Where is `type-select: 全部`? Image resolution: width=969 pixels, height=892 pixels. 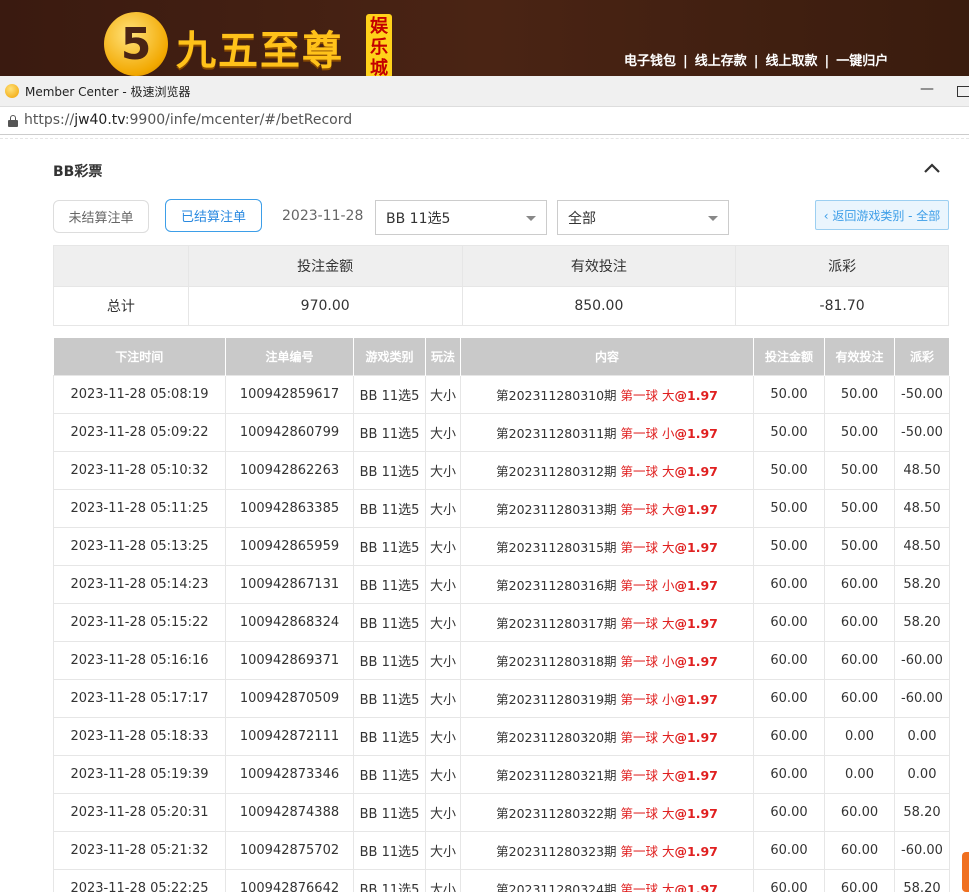
type-select: 全部 is located at coordinates (643, 217).